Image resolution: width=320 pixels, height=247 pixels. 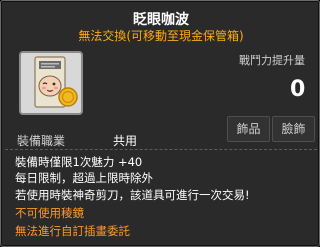 What do you see at coordinates (72, 231) in the screenshot?
I see `custom-illustration-warning: 無法進行自訂插畫委託` at bounding box center [72, 231].